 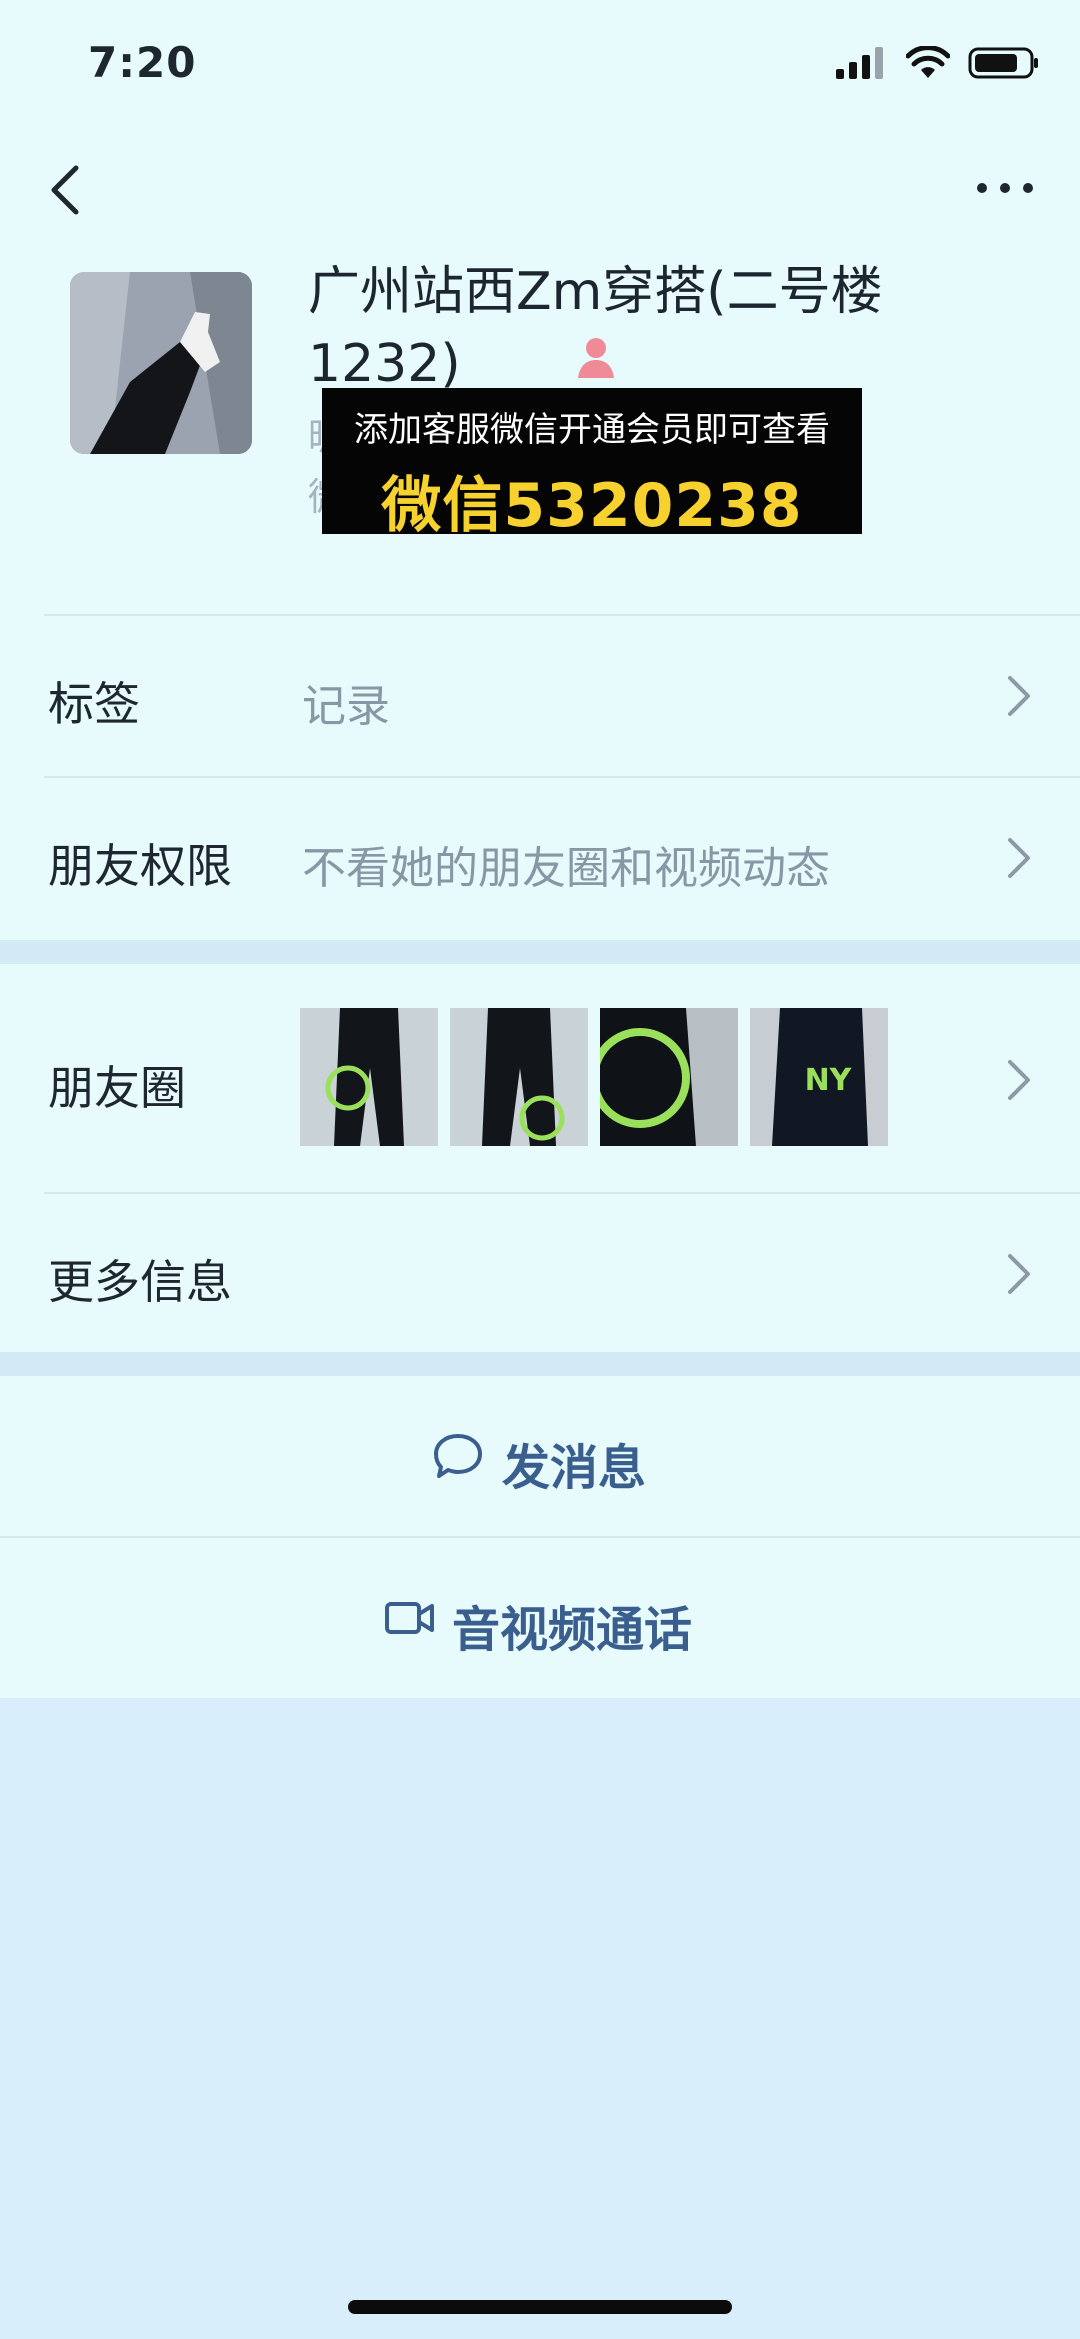 What do you see at coordinates (1003, 63) in the screenshot?
I see `battery-icon` at bounding box center [1003, 63].